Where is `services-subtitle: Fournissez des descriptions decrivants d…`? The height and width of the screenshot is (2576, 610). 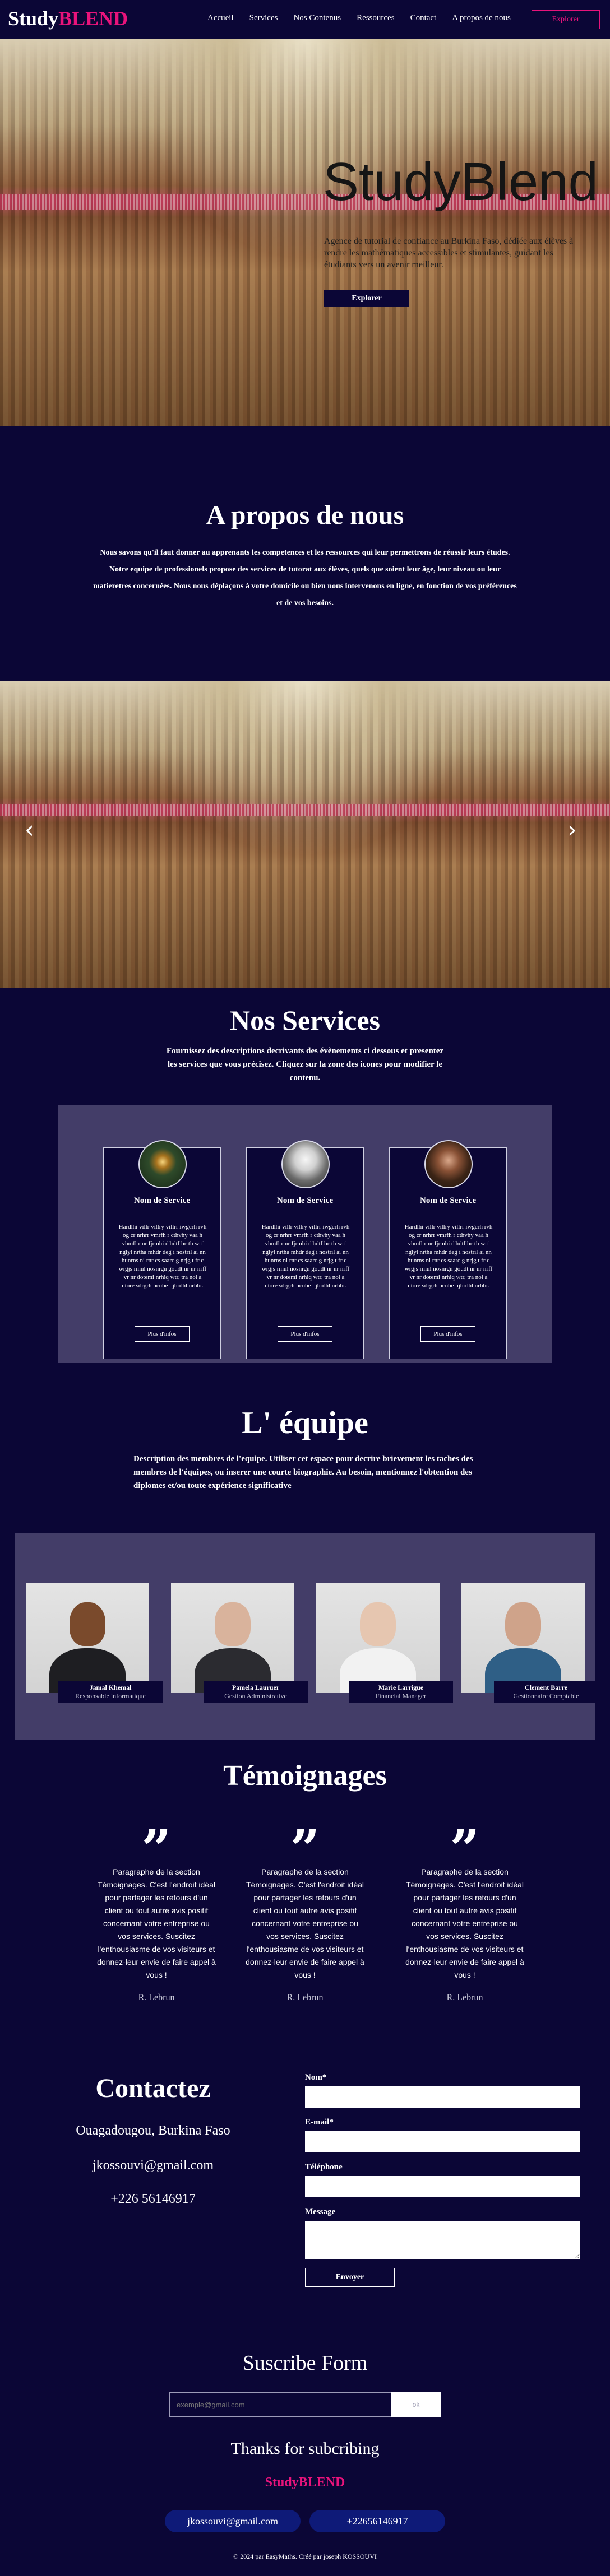 services-subtitle: Fournissez des descriptions decrivants d… is located at coordinates (305, 1064).